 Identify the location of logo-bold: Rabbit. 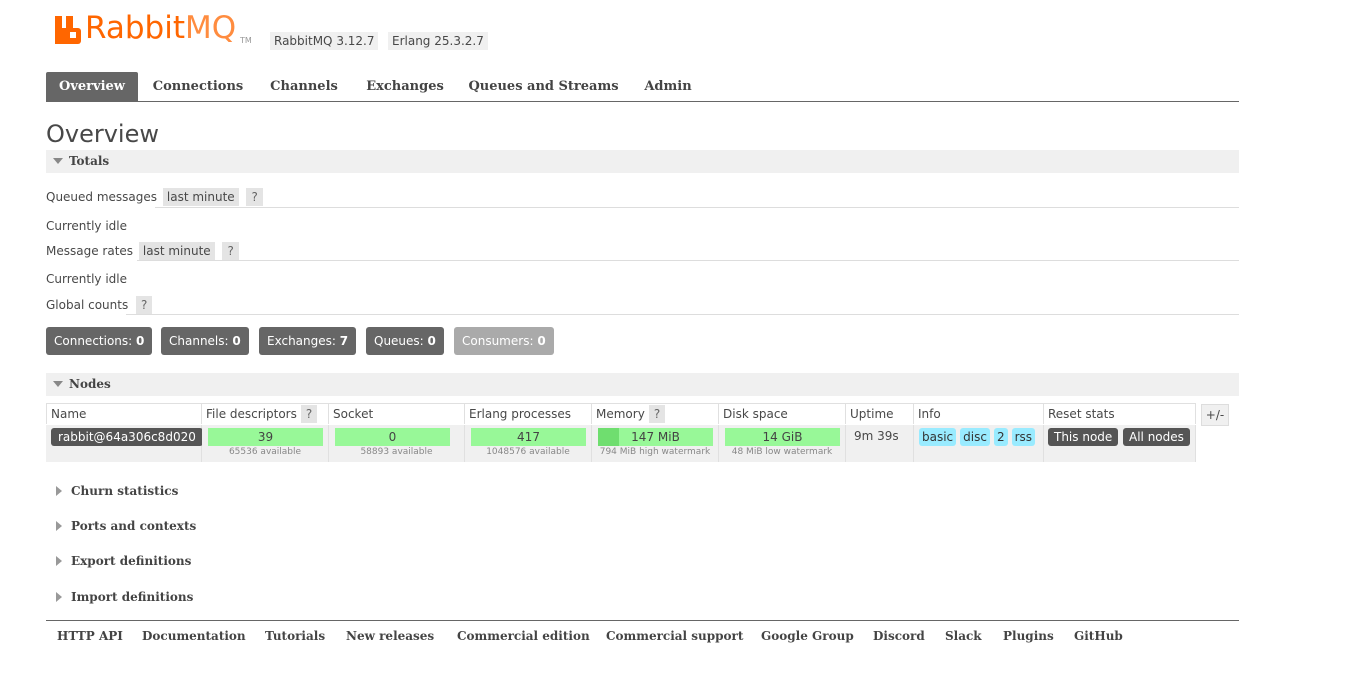
(135, 28).